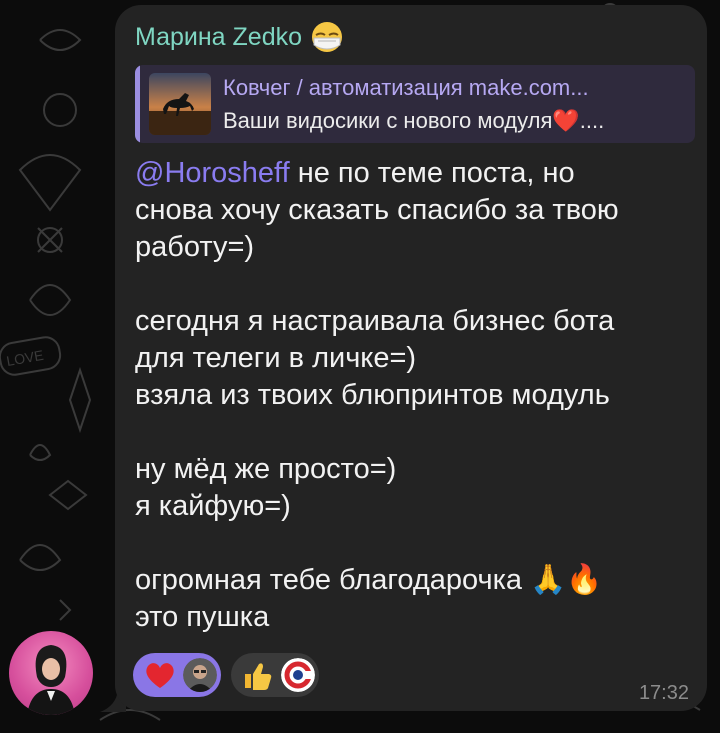 The height and width of the screenshot is (733, 720). What do you see at coordinates (160, 675) in the screenshot?
I see `heart-reaction-icon` at bounding box center [160, 675].